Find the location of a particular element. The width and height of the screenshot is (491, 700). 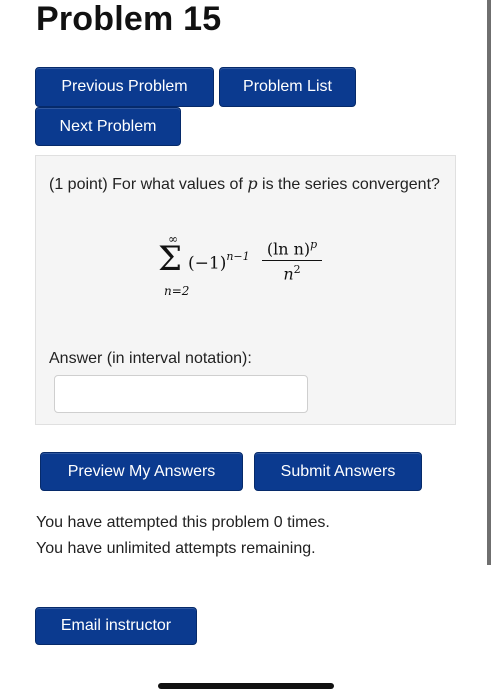

question-variable: p is located at coordinates (252, 183).